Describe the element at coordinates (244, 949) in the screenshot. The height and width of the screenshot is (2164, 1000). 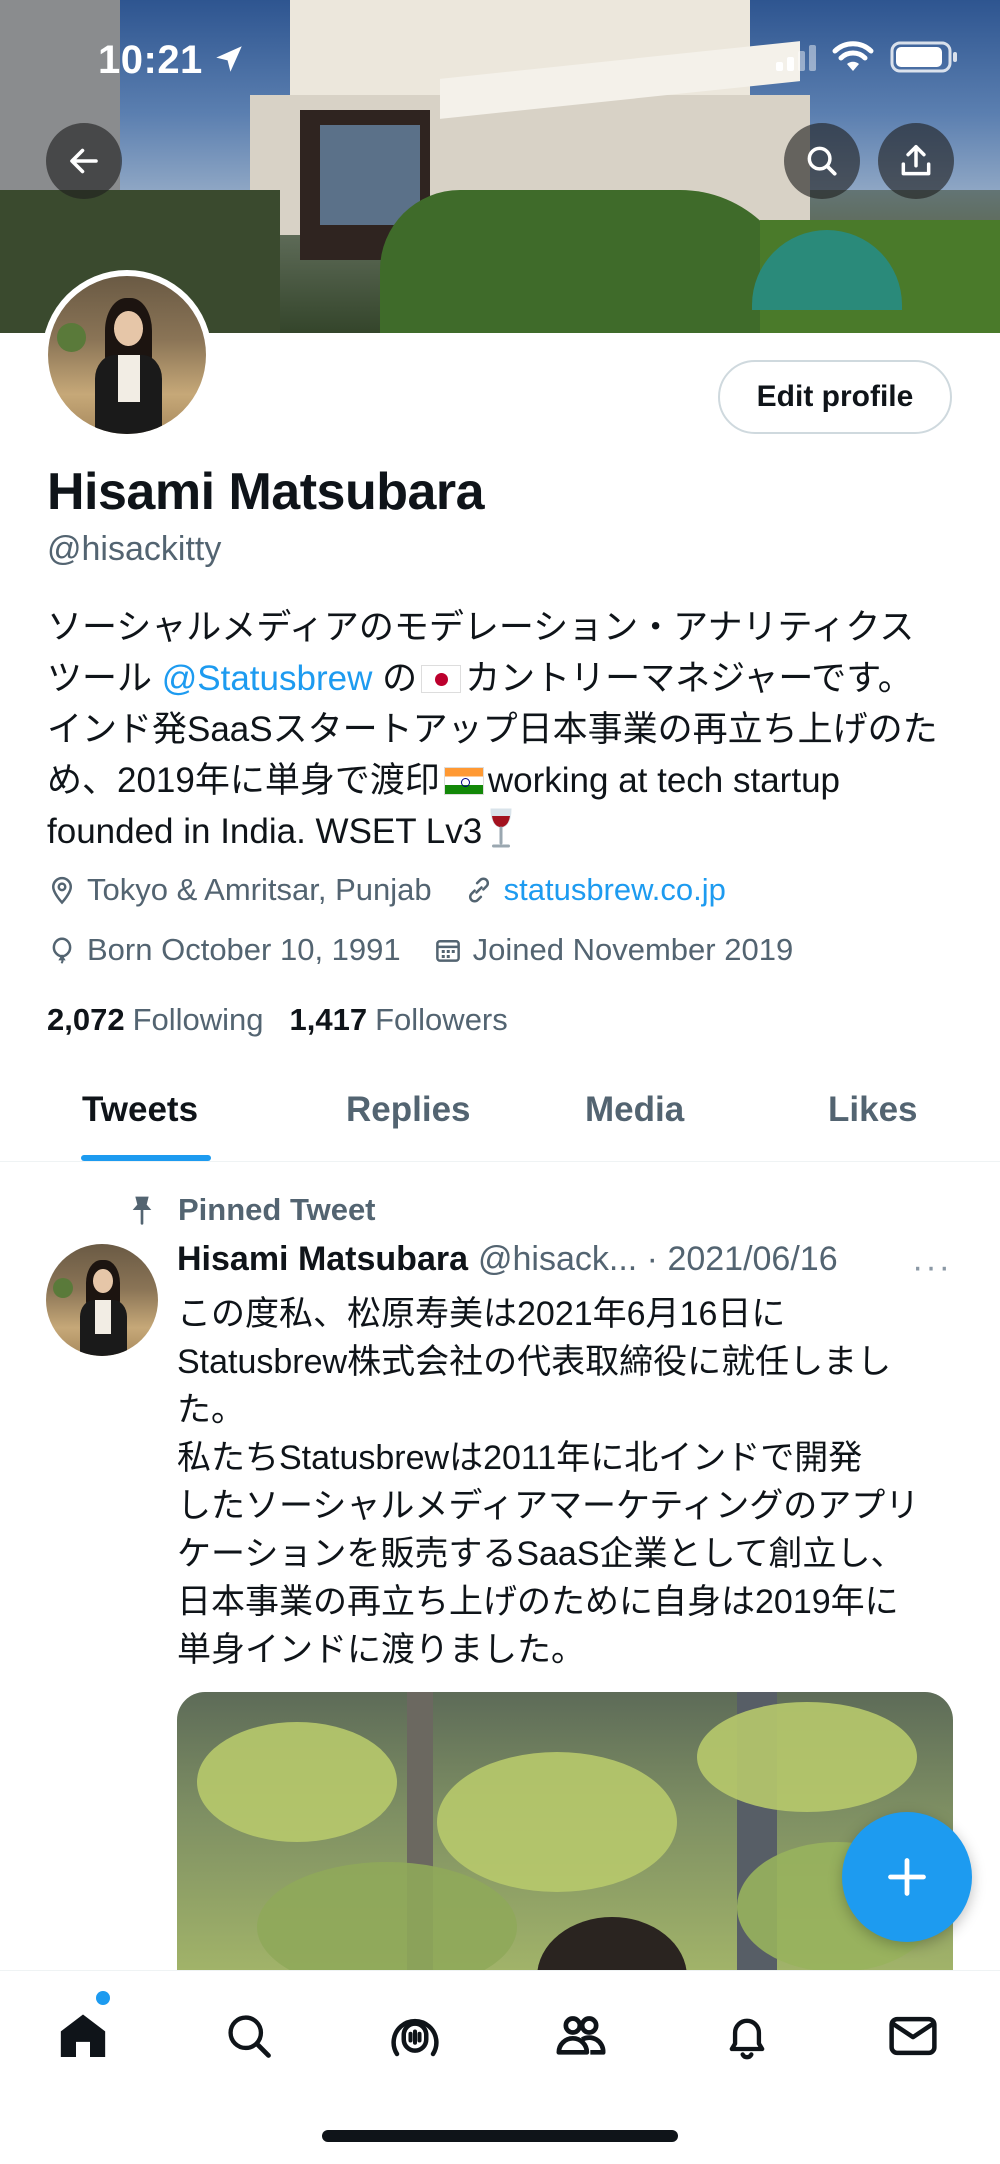
I see `birthday-text: Born October 10, 1991` at that location.